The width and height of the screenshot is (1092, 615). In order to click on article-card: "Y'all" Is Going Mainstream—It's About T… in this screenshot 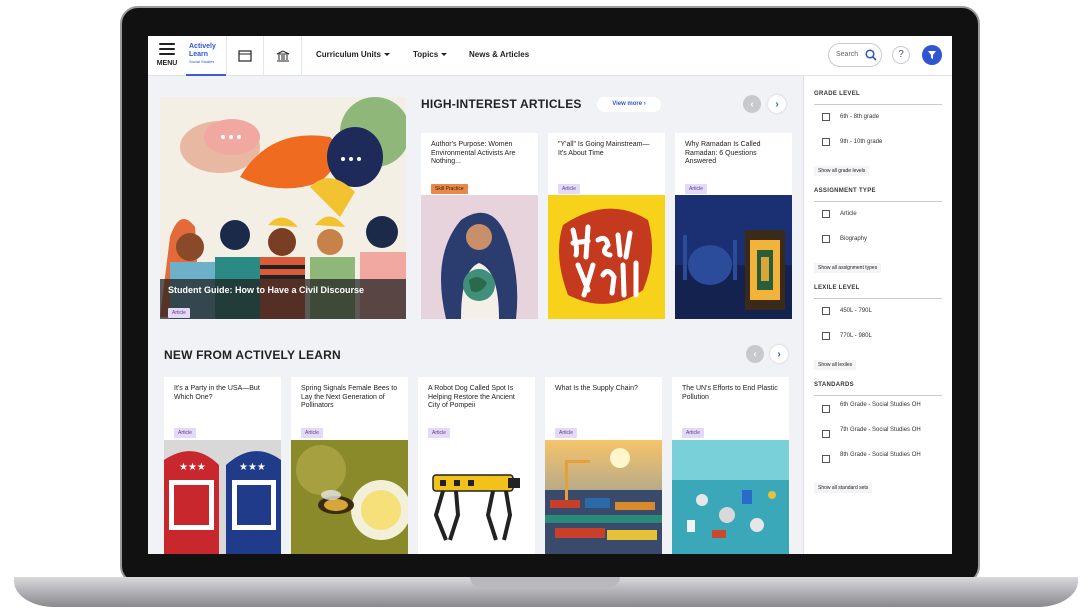, I will do `click(606, 226)`.